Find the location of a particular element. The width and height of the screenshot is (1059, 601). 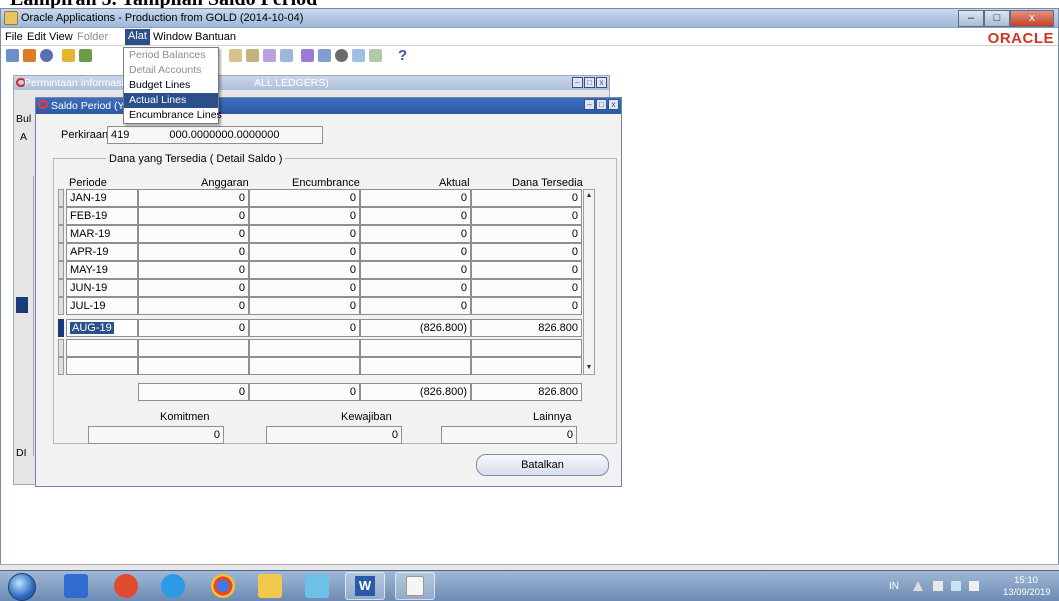

clip-icon is located at coordinates (358, 55).